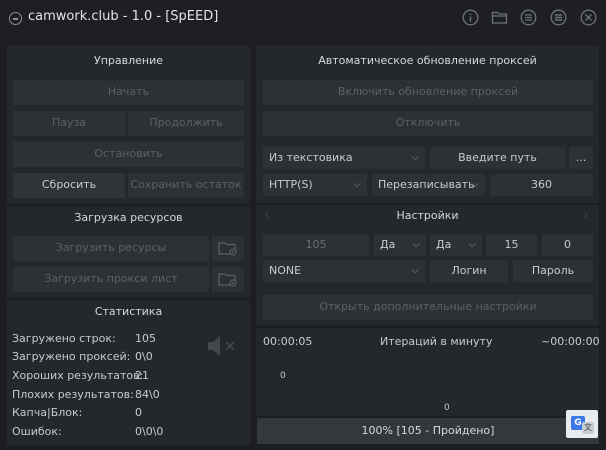  I want to click on progress-bar: 100% [105 - Пройдено], so click(428, 431).